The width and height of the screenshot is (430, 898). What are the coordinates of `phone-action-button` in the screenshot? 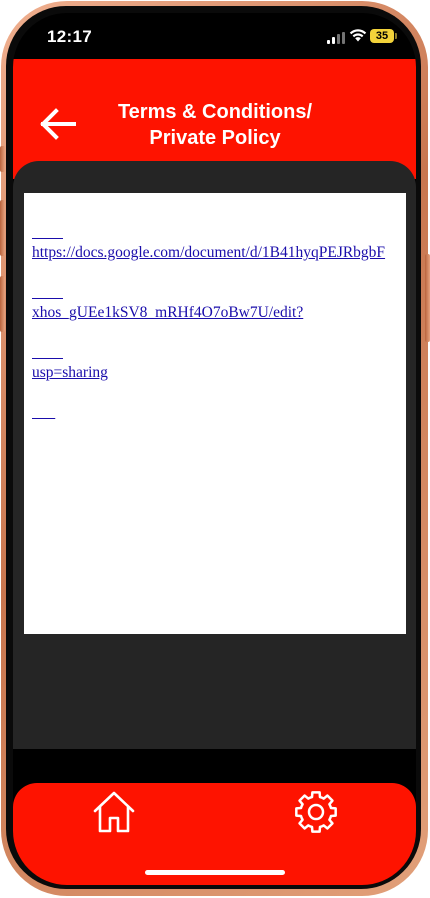 It's located at (2, 159).